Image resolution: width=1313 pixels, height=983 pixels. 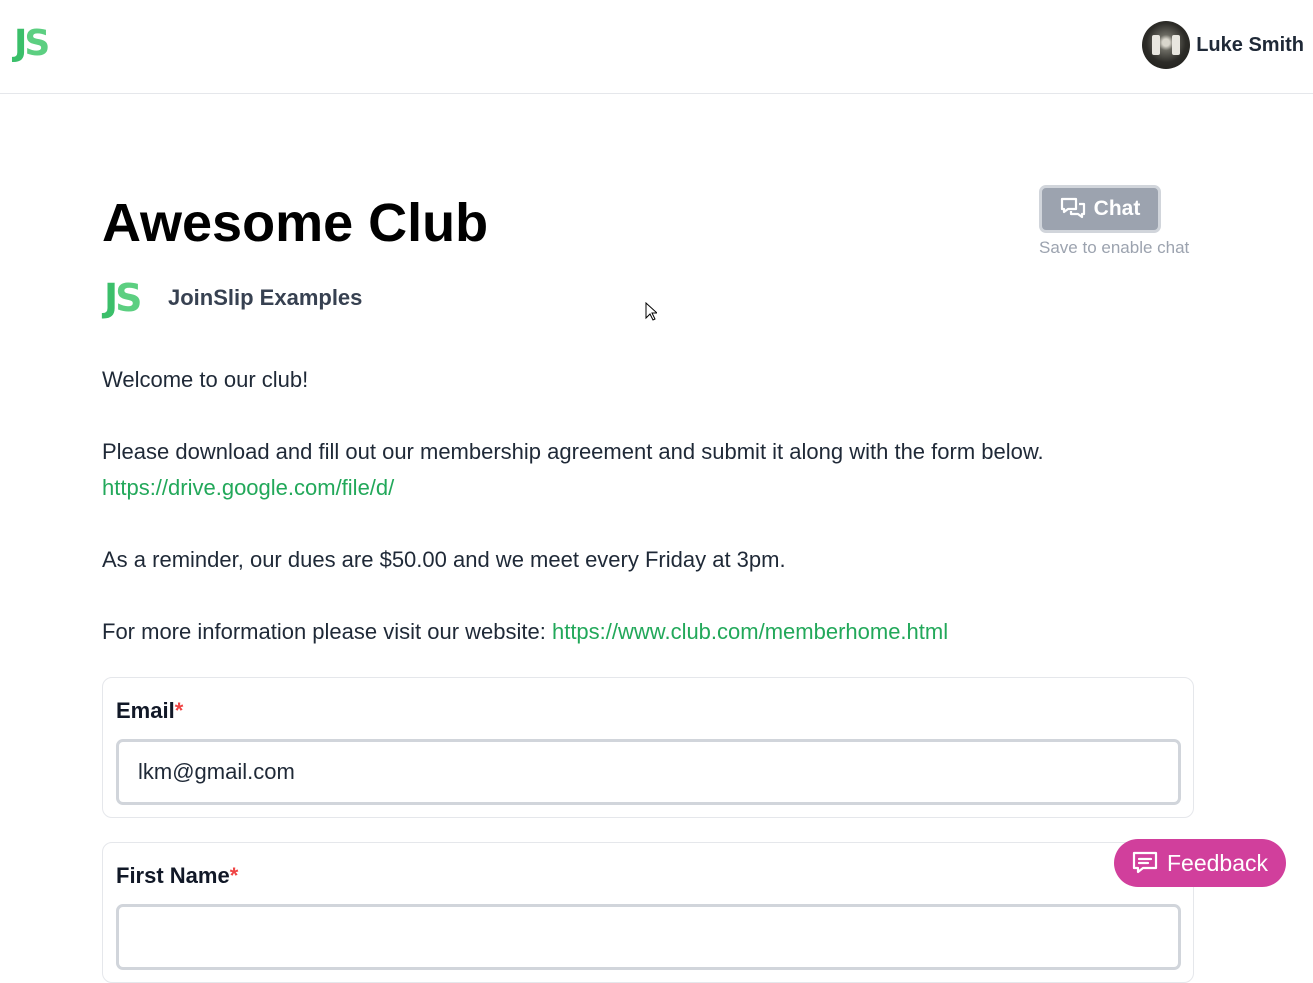 I want to click on org-name: JoinSlip Examples, so click(x=265, y=297).